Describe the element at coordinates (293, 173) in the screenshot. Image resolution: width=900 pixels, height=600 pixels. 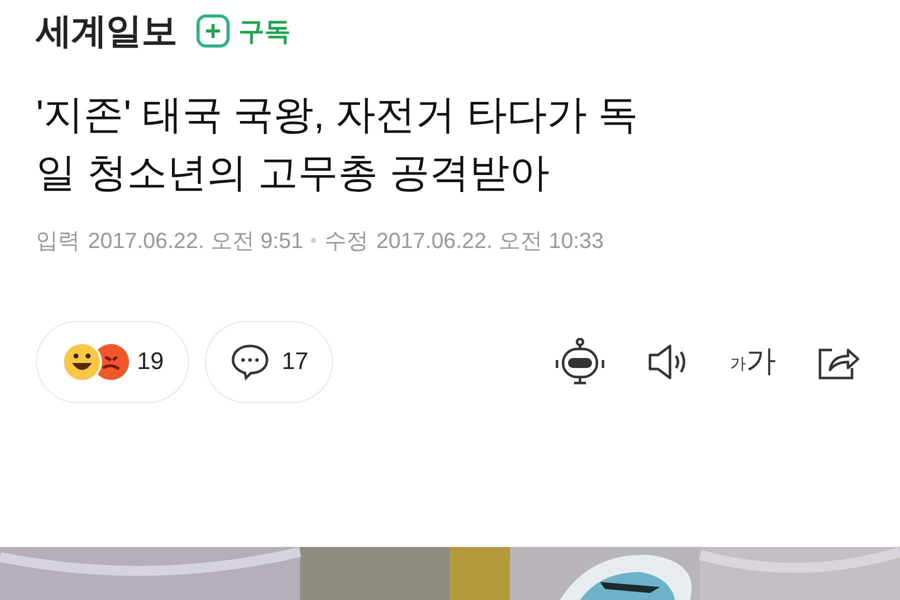
I see `headline: 일 청소년의 고무총 공격받아` at that location.